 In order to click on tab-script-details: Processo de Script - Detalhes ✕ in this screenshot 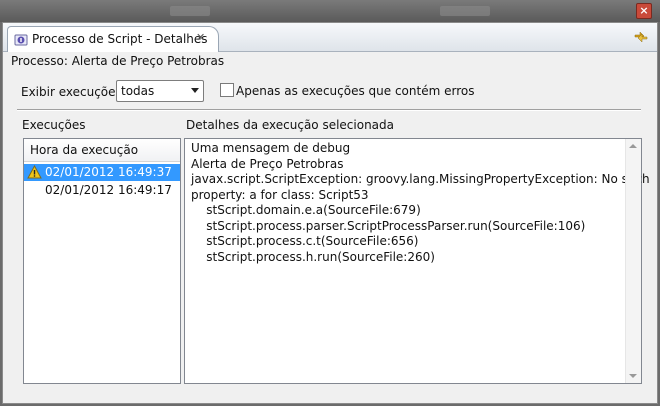, I will do `click(113, 39)`.